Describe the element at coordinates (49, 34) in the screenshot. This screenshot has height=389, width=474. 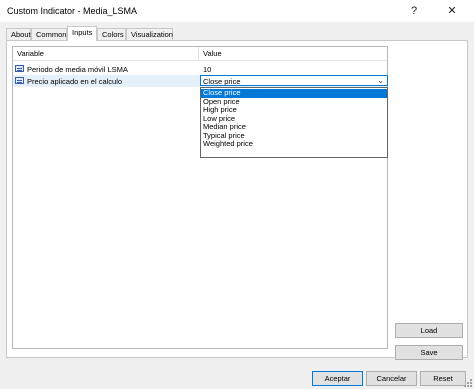
I see `tab-common: Common` at that location.